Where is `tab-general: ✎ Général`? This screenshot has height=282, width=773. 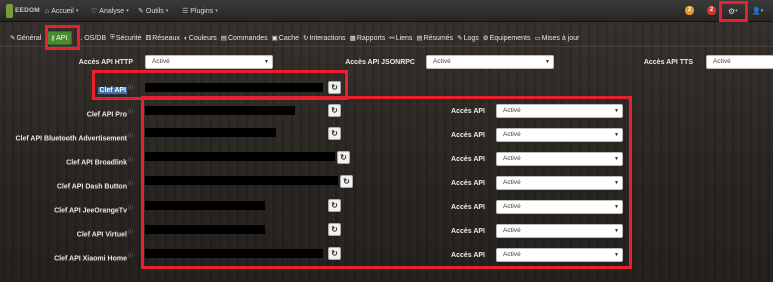
tab-general: ✎ Général is located at coordinates (26, 38).